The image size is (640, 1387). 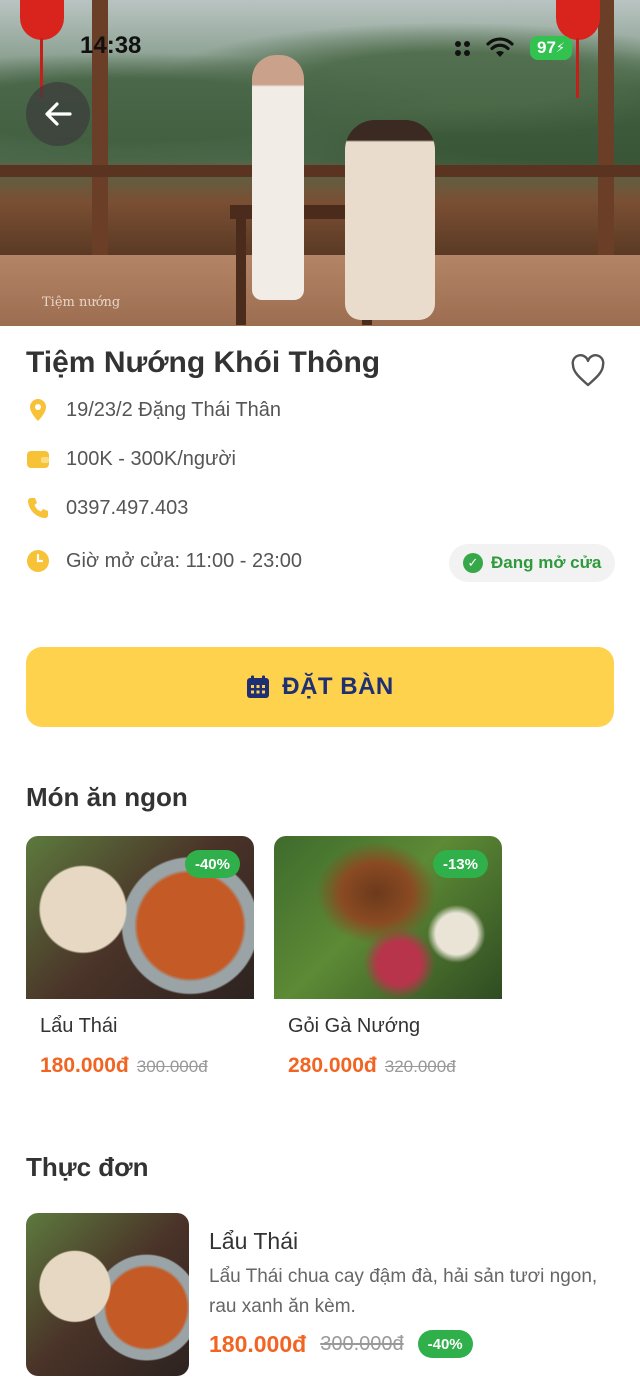 I want to click on phone-icon, so click(x=38, y=508).